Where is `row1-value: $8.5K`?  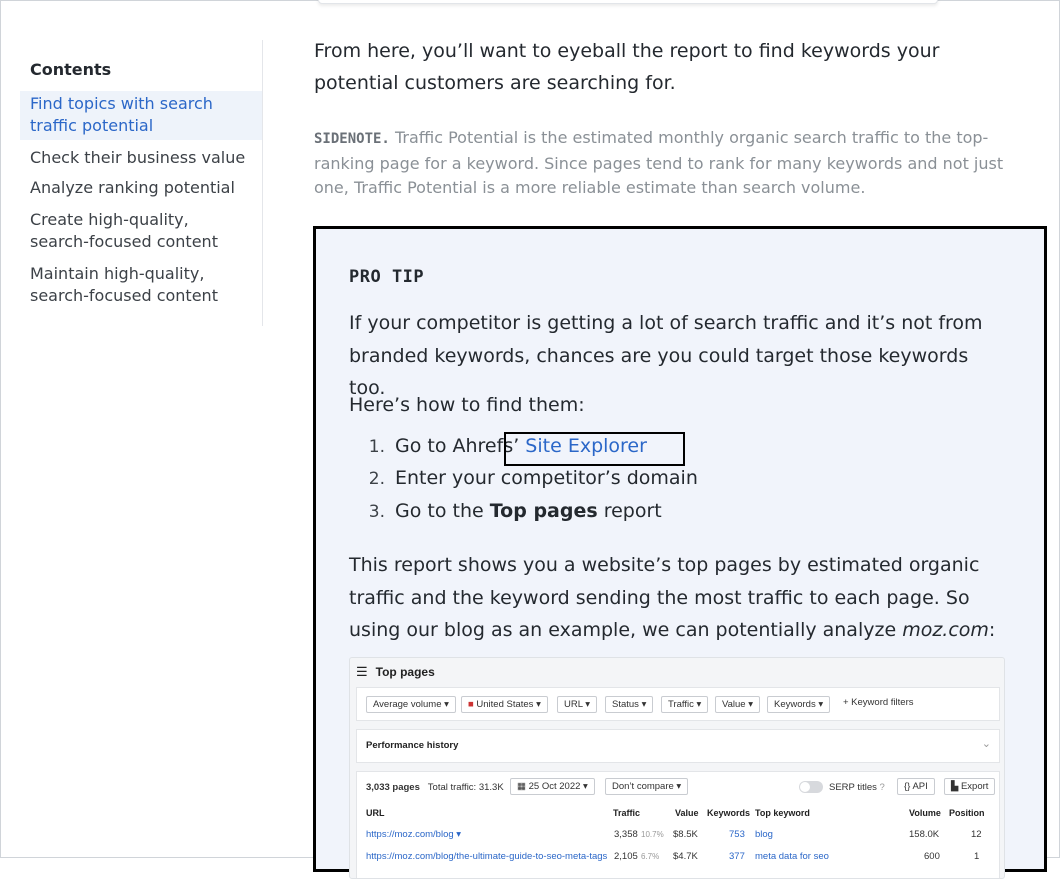
row1-value: $8.5K is located at coordinates (685, 834).